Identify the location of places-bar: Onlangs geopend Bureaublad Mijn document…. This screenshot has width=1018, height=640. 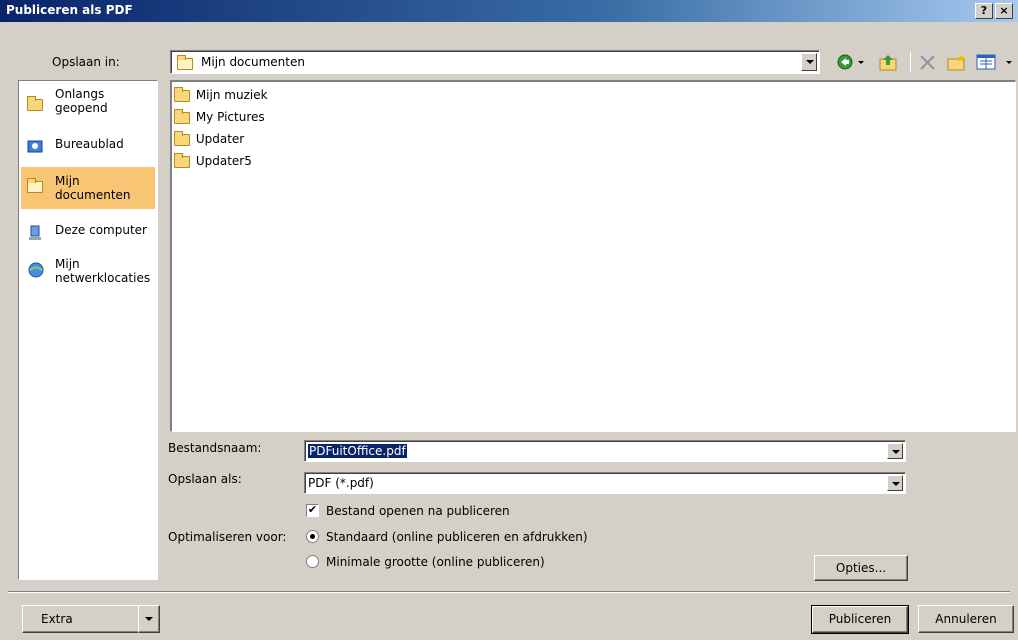
(88, 330).